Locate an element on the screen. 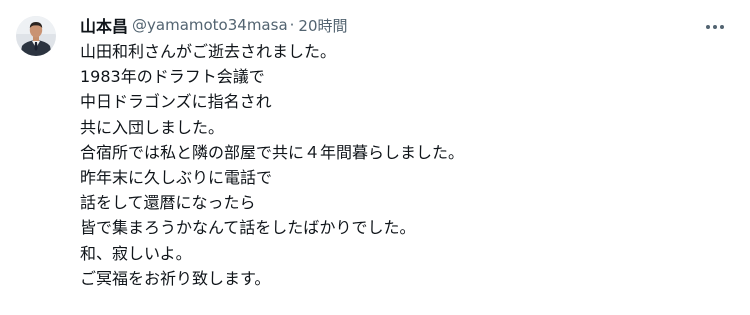 The width and height of the screenshot is (750, 315). tweet-text-line: 昨年末に久しぶりに電話で is located at coordinates (176, 178).